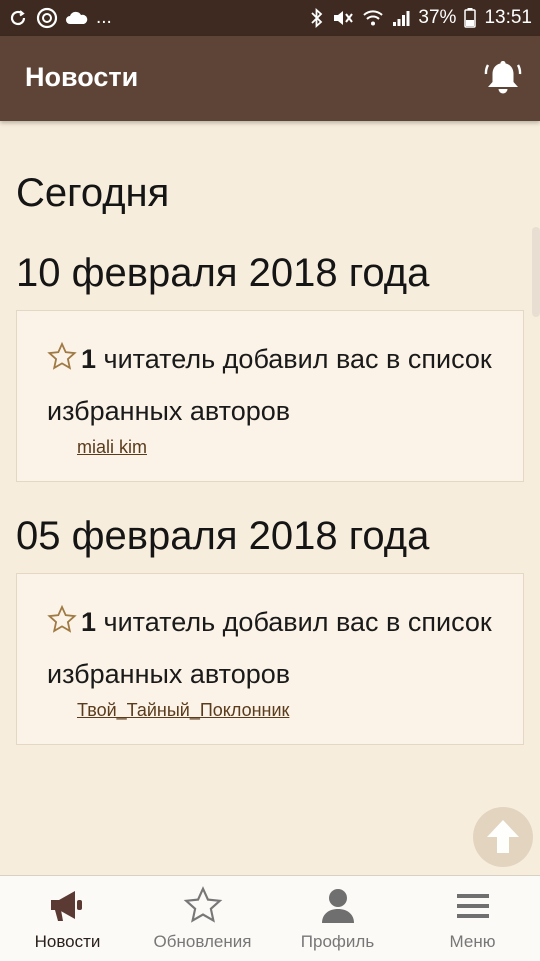 Image resolution: width=540 pixels, height=961 pixels. What do you see at coordinates (472, 906) in the screenshot?
I see `menu-icon` at bounding box center [472, 906].